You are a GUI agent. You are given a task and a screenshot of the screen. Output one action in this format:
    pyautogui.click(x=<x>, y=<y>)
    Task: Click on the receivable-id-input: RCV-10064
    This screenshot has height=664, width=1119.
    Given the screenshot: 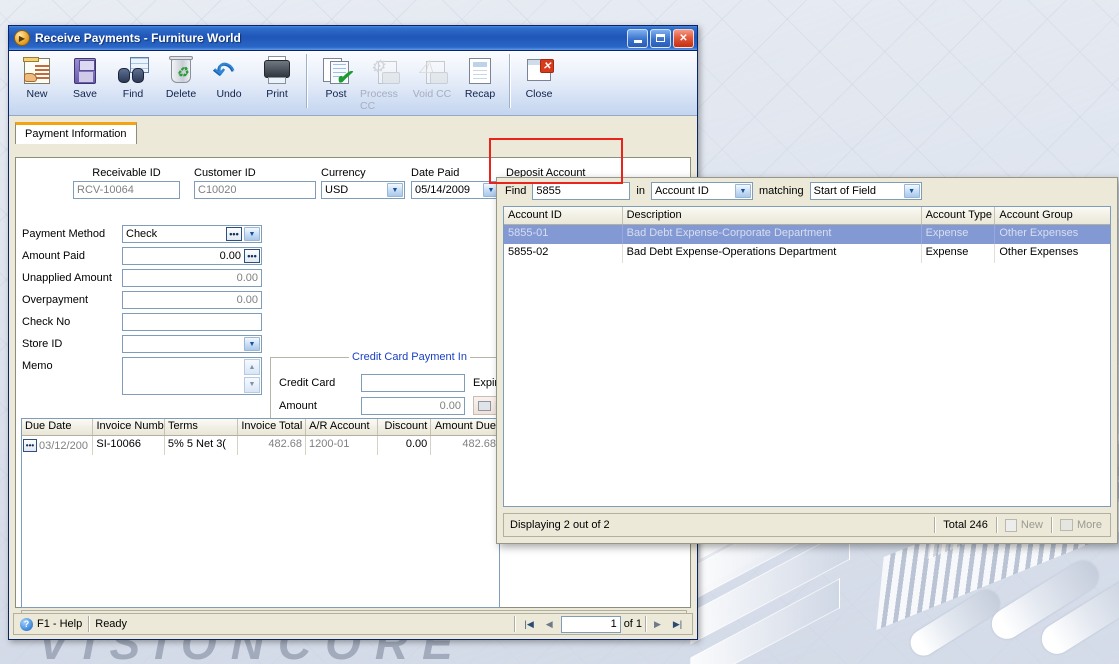 What is the action you would take?
    pyautogui.click(x=126, y=190)
    